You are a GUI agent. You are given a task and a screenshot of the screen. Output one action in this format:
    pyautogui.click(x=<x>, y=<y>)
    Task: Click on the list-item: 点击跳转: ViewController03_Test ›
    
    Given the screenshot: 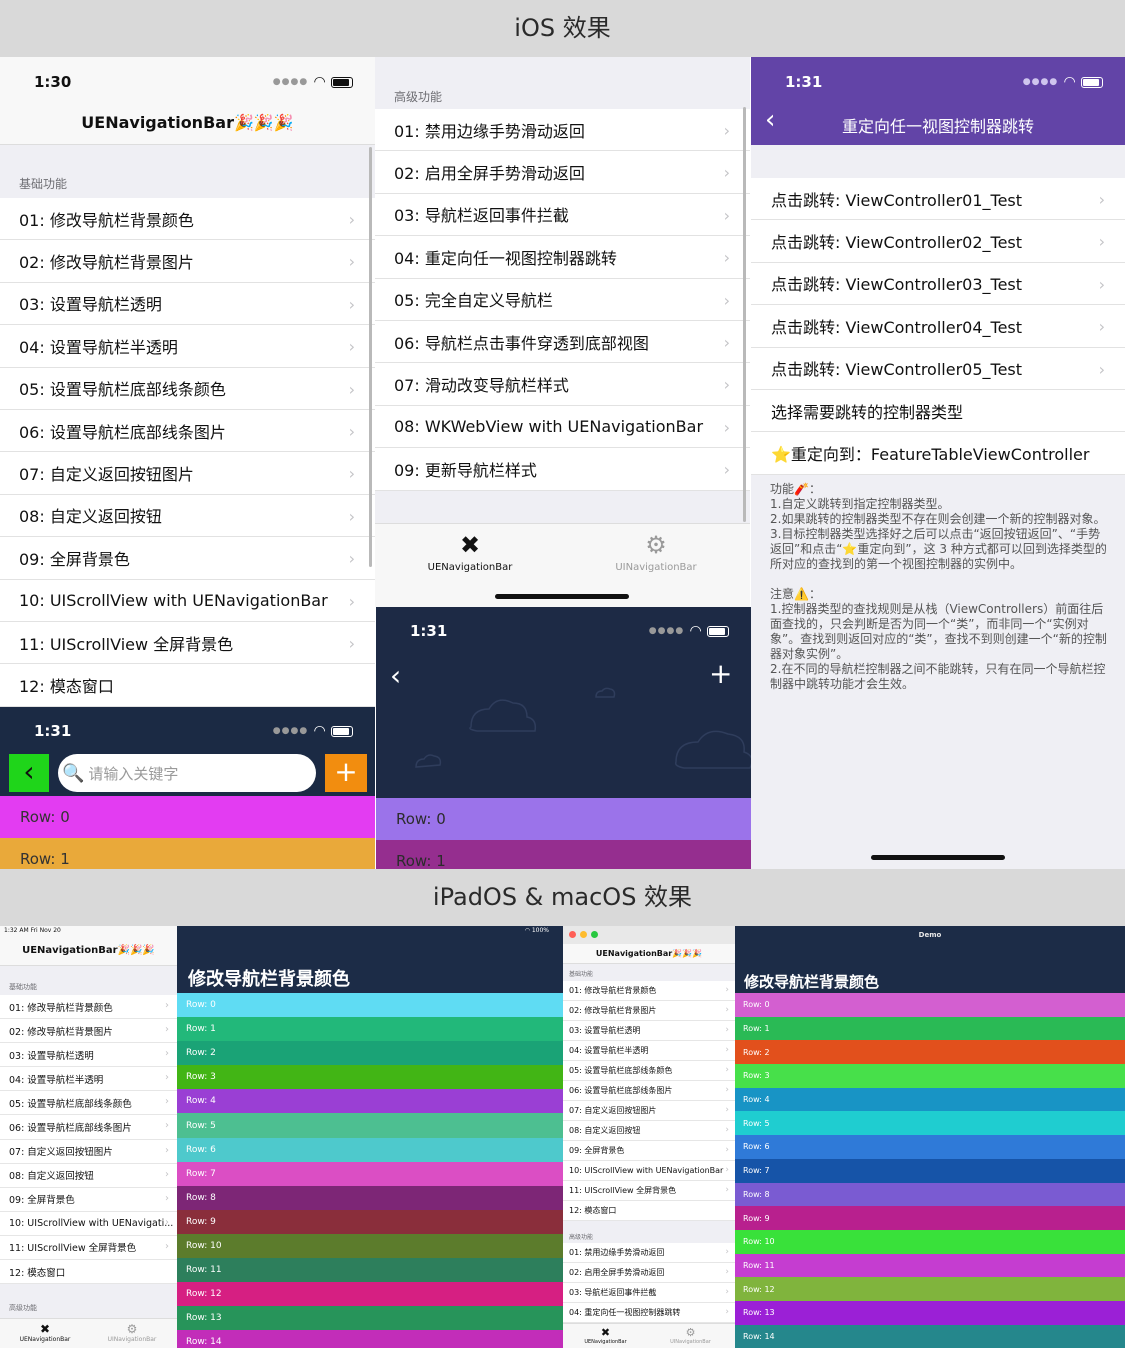 What is the action you would take?
    pyautogui.click(x=938, y=284)
    